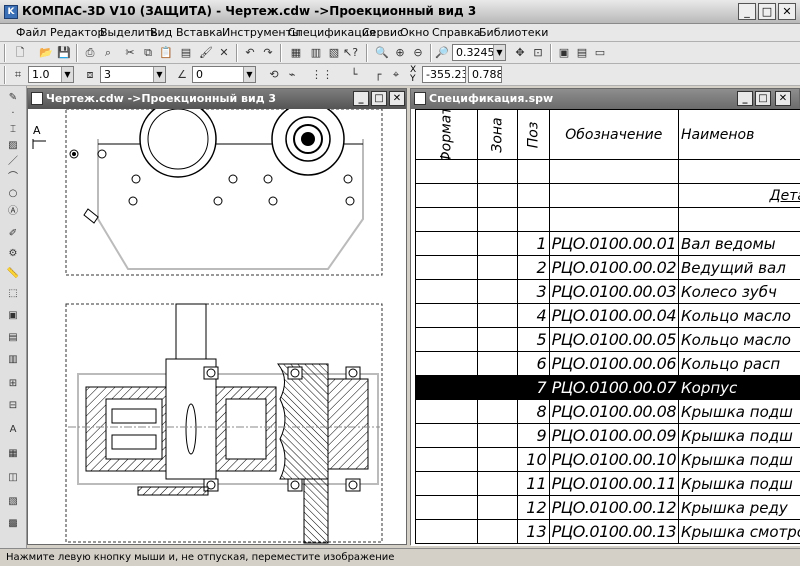  I want to click on insert-icon: ⊞, so click(13, 384).